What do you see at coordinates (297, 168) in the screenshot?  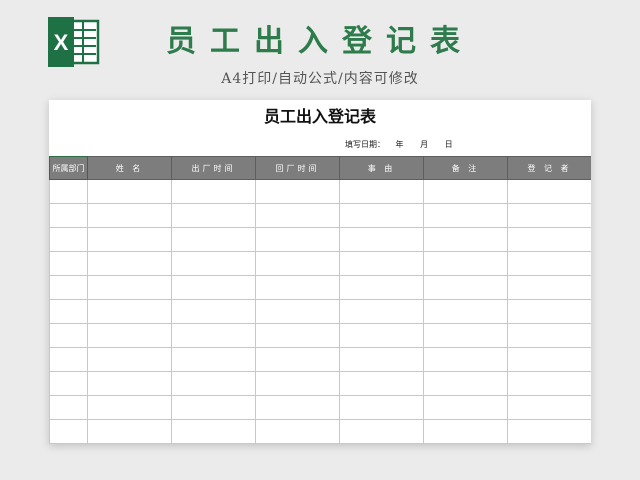 I see `column-header-return-time: 回厂时间` at bounding box center [297, 168].